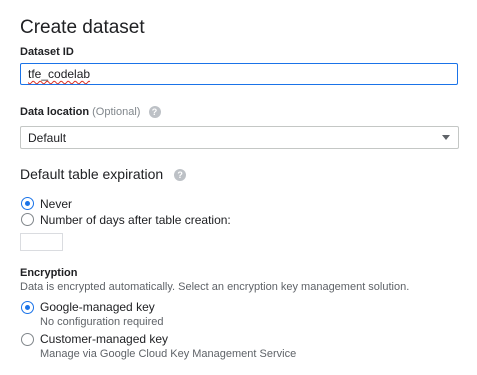 The image size is (477, 375). What do you see at coordinates (135, 220) in the screenshot?
I see `expiration-days-label: Number of days after table creation:` at bounding box center [135, 220].